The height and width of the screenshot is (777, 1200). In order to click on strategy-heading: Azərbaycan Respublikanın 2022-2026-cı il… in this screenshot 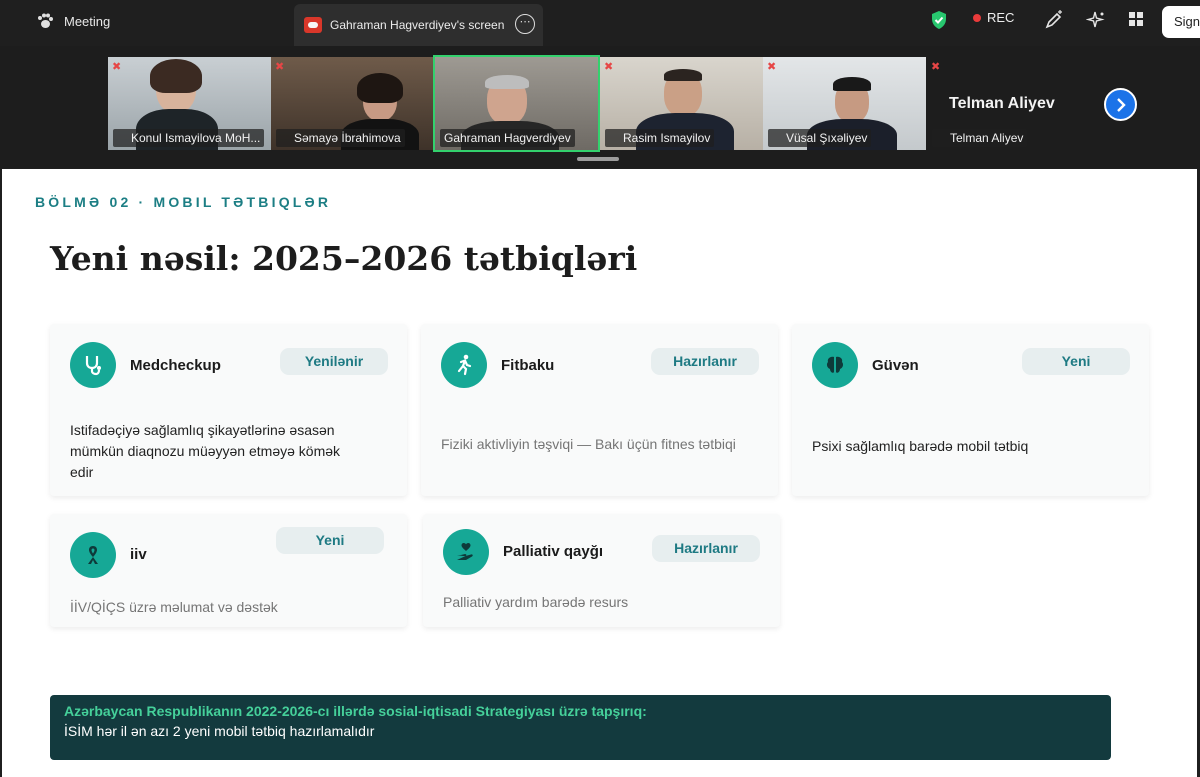, I will do `click(355, 711)`.